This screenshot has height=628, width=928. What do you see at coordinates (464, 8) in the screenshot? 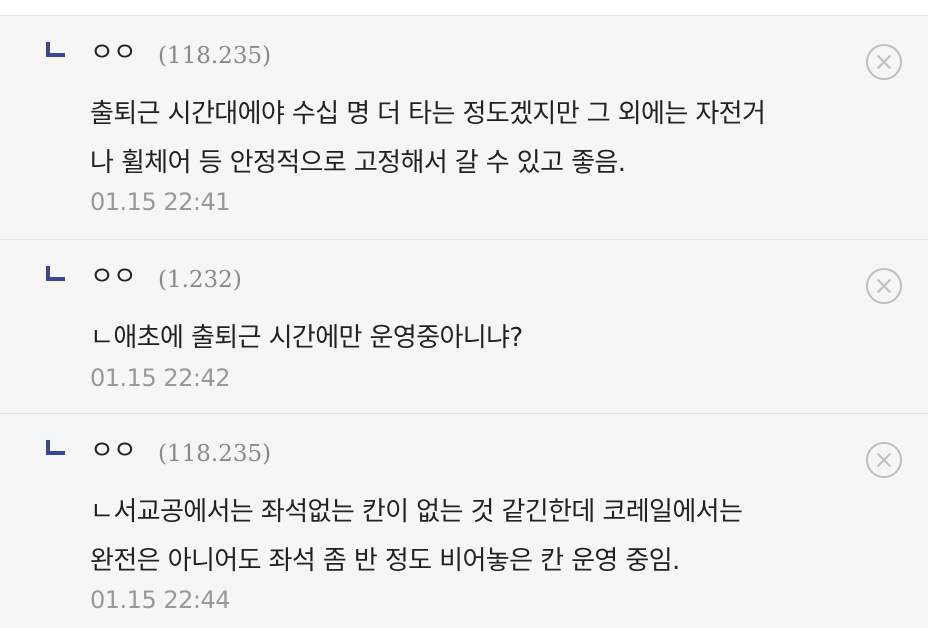
I see `top-divider` at bounding box center [464, 8].